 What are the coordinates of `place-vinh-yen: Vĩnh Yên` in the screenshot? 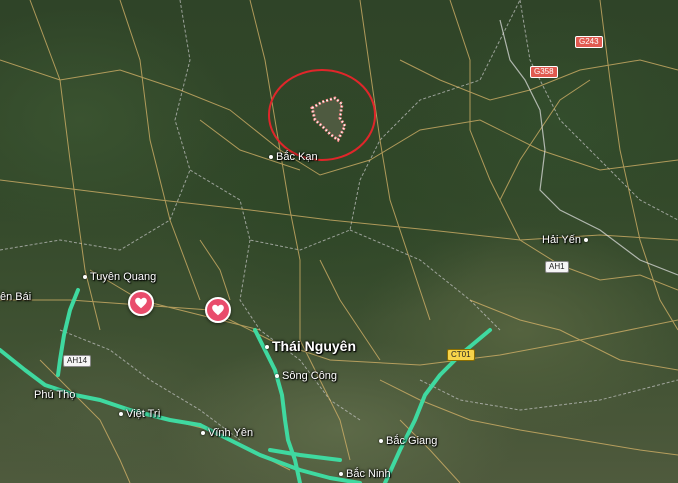 It's located at (225, 433).